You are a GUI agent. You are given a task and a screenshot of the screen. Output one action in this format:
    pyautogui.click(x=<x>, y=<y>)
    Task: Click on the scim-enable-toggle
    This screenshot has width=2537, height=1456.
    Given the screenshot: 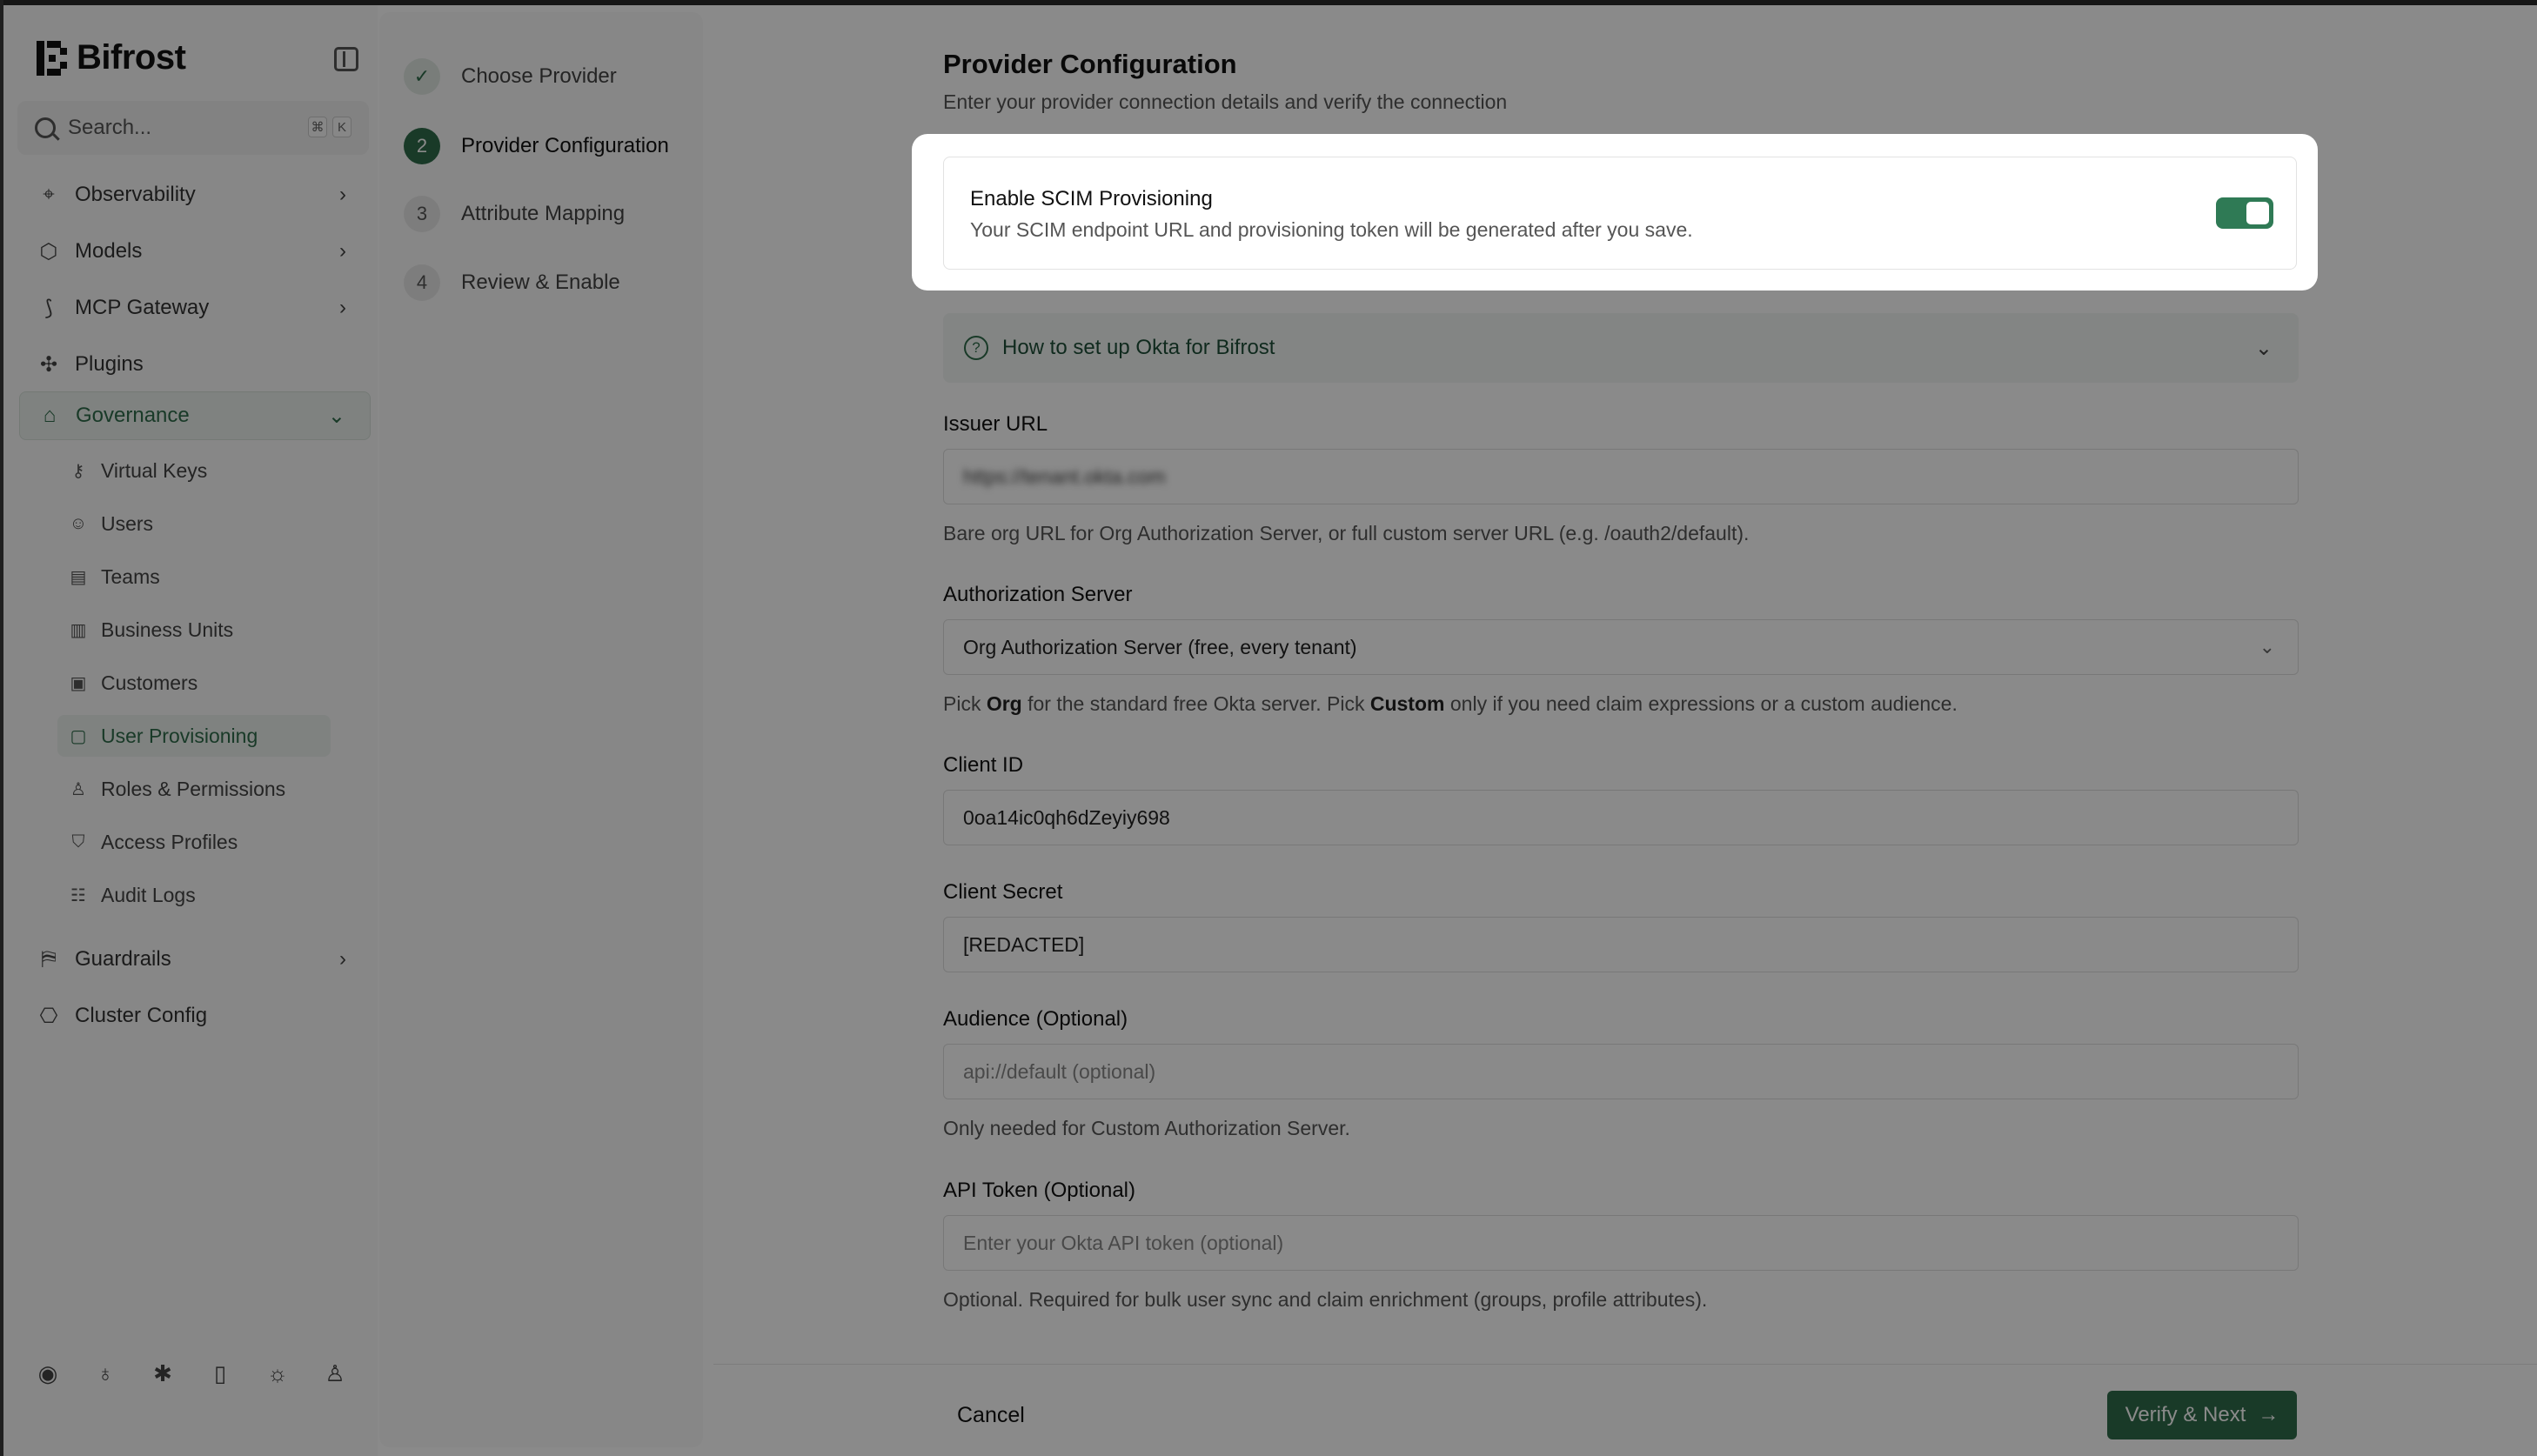 What is the action you would take?
    pyautogui.click(x=2244, y=213)
    